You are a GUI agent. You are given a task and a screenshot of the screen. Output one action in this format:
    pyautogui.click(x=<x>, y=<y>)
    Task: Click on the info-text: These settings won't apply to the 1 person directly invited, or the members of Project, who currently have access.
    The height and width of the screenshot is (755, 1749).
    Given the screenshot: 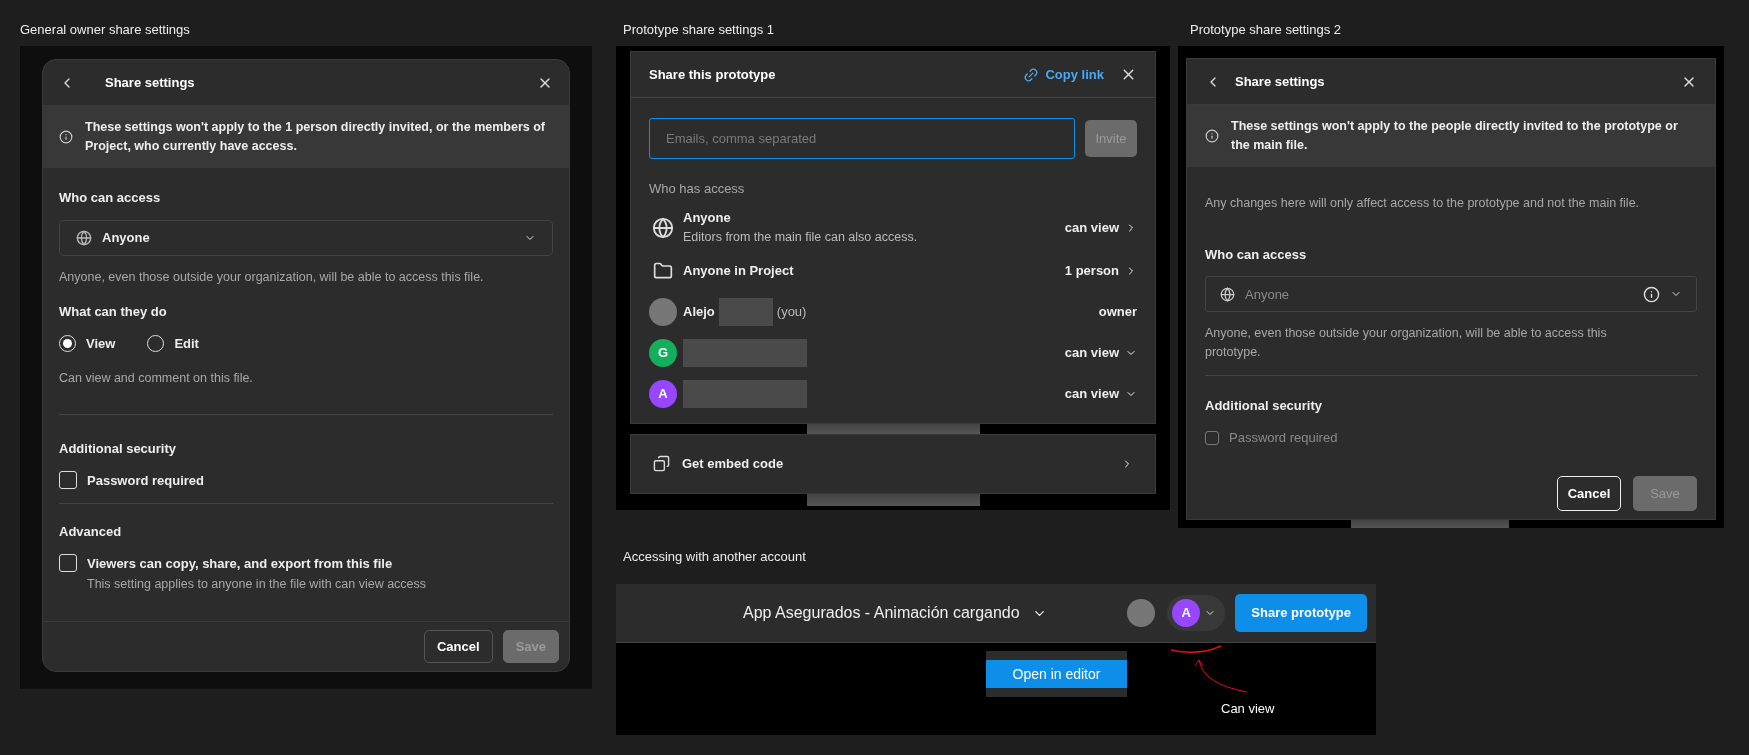 What is the action you would take?
    pyautogui.click(x=315, y=137)
    